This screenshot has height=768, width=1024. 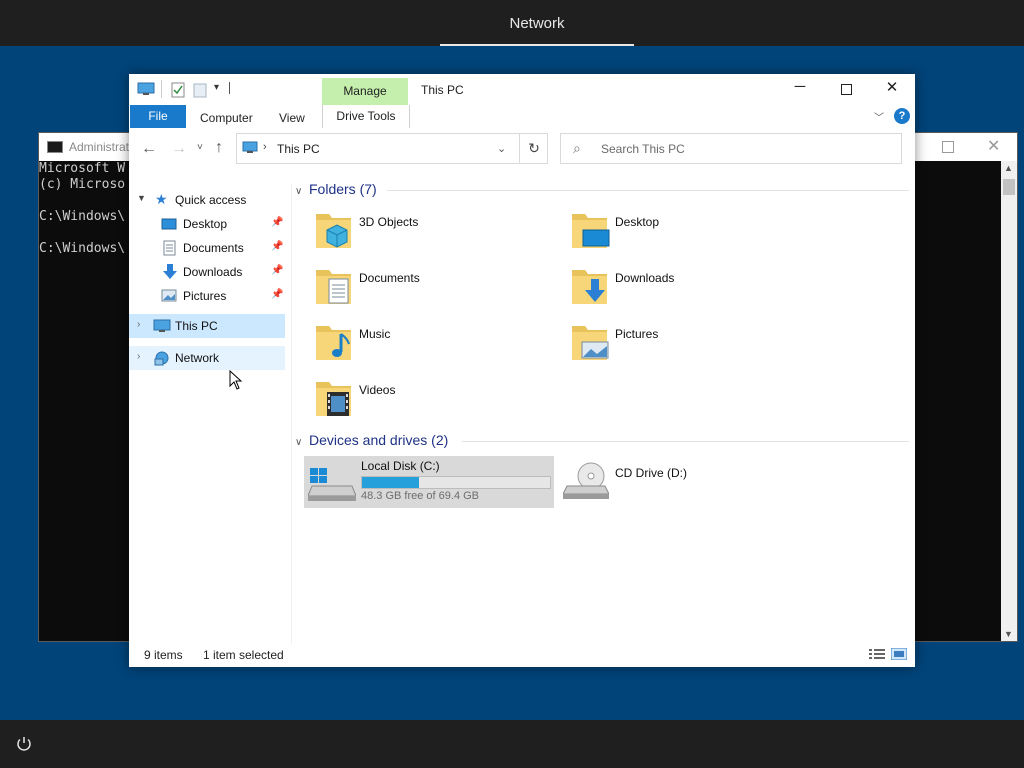 I want to click on item-count: 9 items, so click(x=163, y=655).